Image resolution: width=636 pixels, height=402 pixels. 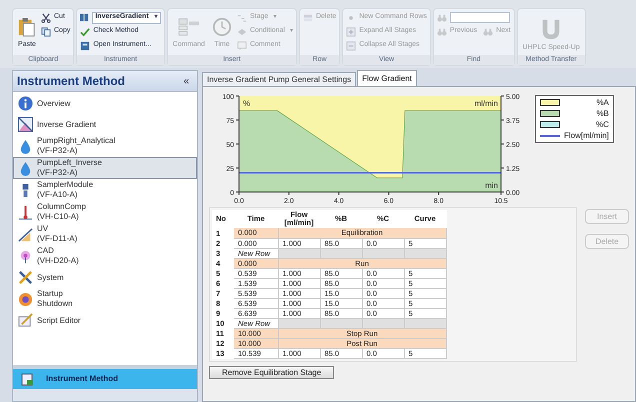 What do you see at coordinates (602, 102) in the screenshot?
I see `legend-label: %A` at bounding box center [602, 102].